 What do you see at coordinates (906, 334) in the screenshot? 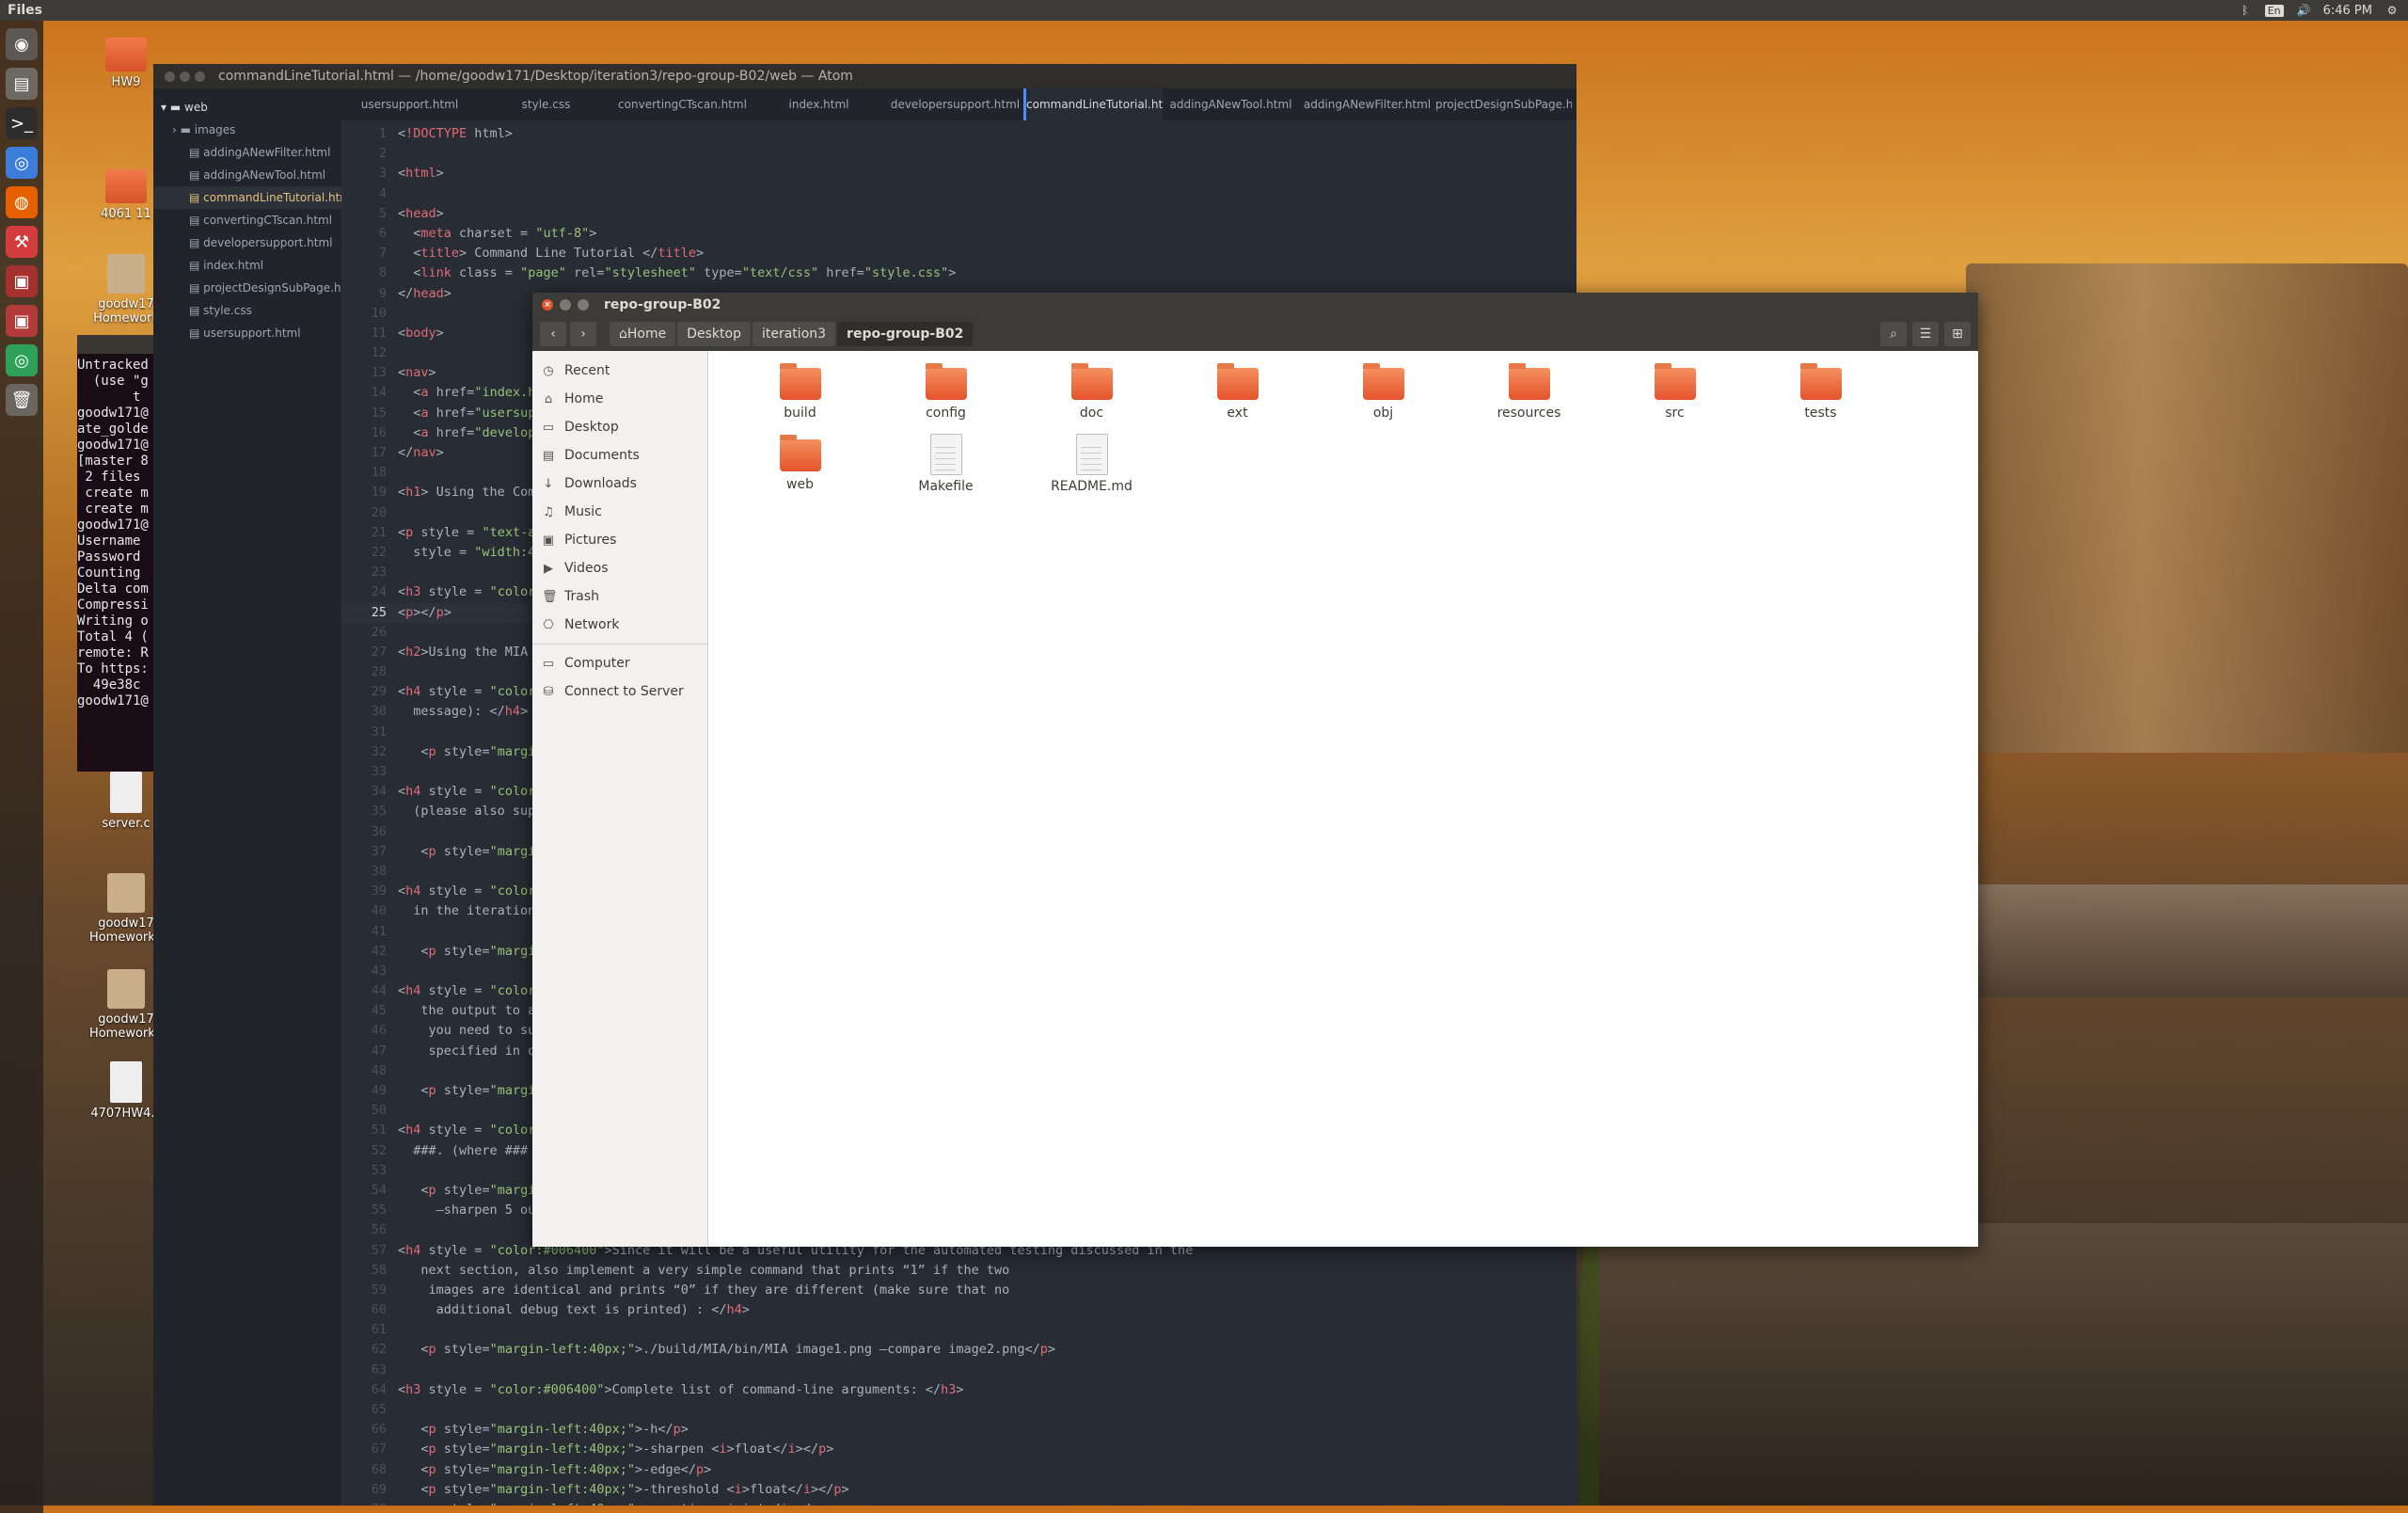
I see `breadcrumb-repo-group-b02: repo-group-B02` at bounding box center [906, 334].